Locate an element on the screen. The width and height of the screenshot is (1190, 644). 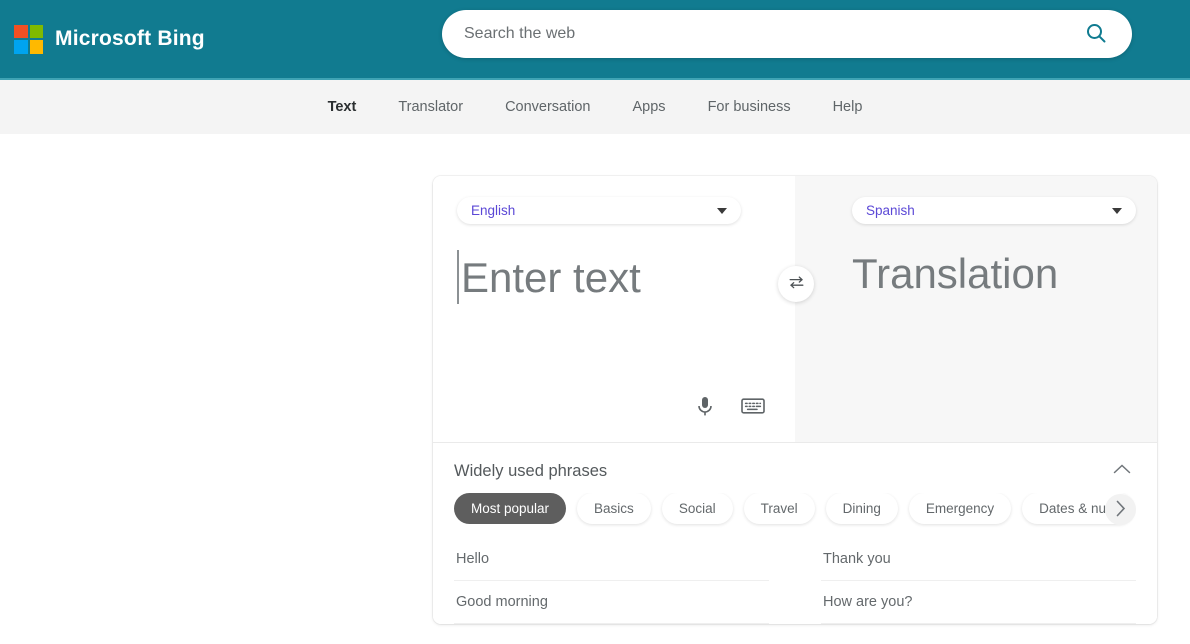
tab-text: Text is located at coordinates (342, 107).